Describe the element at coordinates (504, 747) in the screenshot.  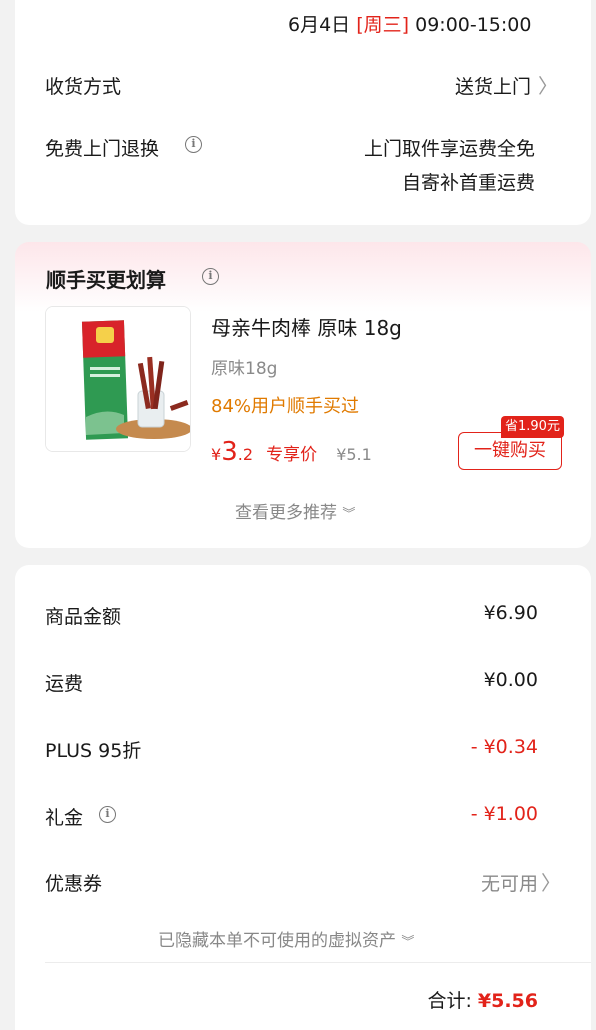
I see `plus-discount-value: - ¥0.34` at that location.